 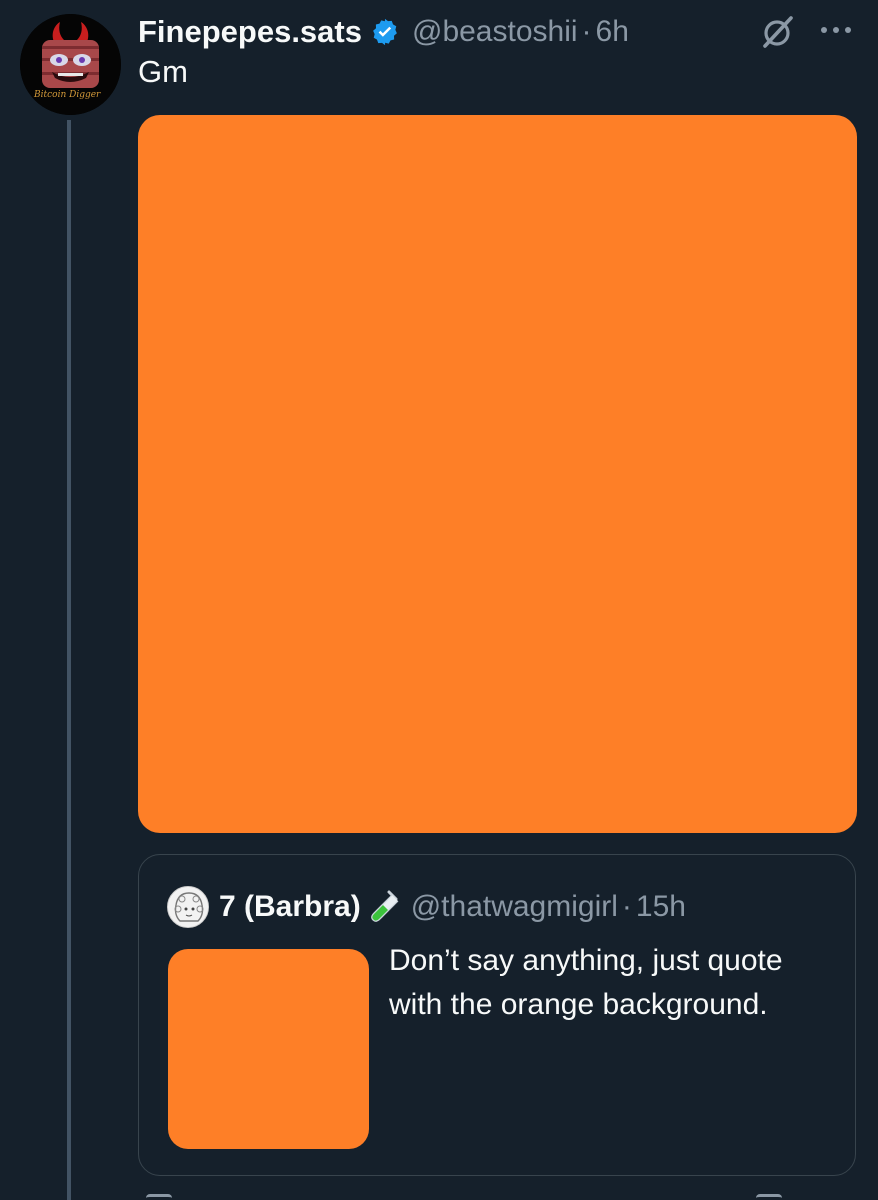 What do you see at coordinates (163, 71) in the screenshot?
I see `tweet-text: Gm` at bounding box center [163, 71].